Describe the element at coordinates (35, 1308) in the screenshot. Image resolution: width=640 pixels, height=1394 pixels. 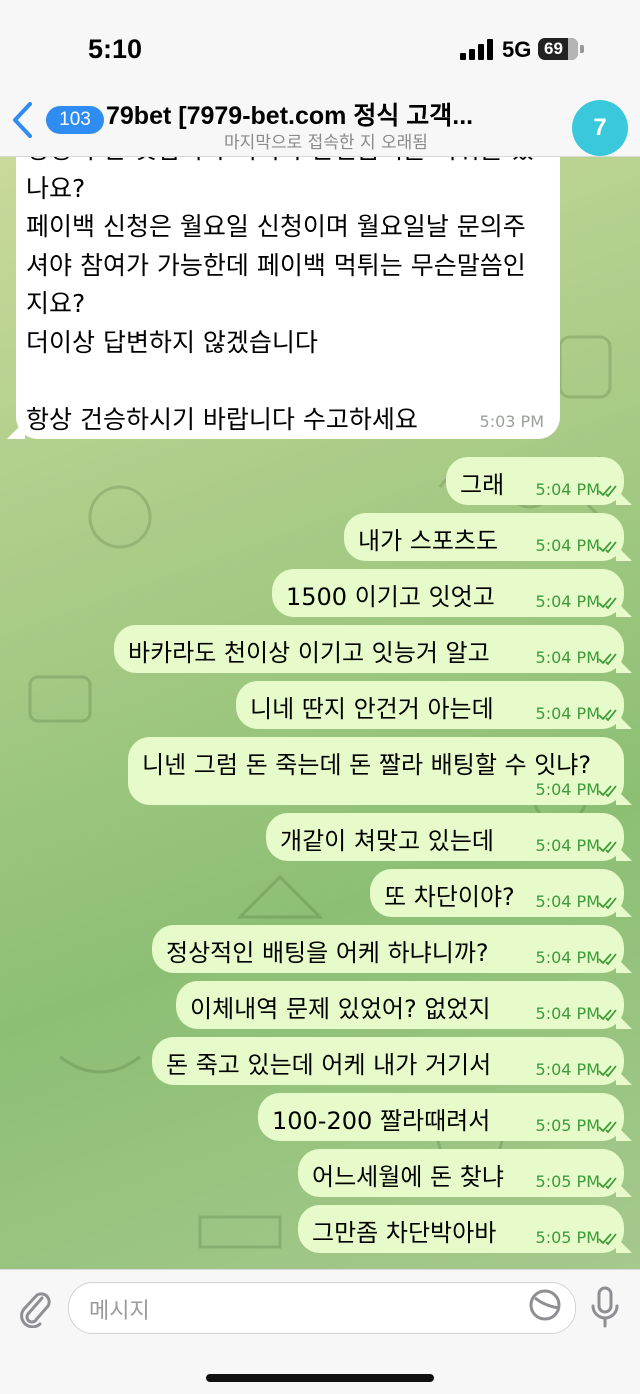
I see `attach-paperclip-icon` at that location.